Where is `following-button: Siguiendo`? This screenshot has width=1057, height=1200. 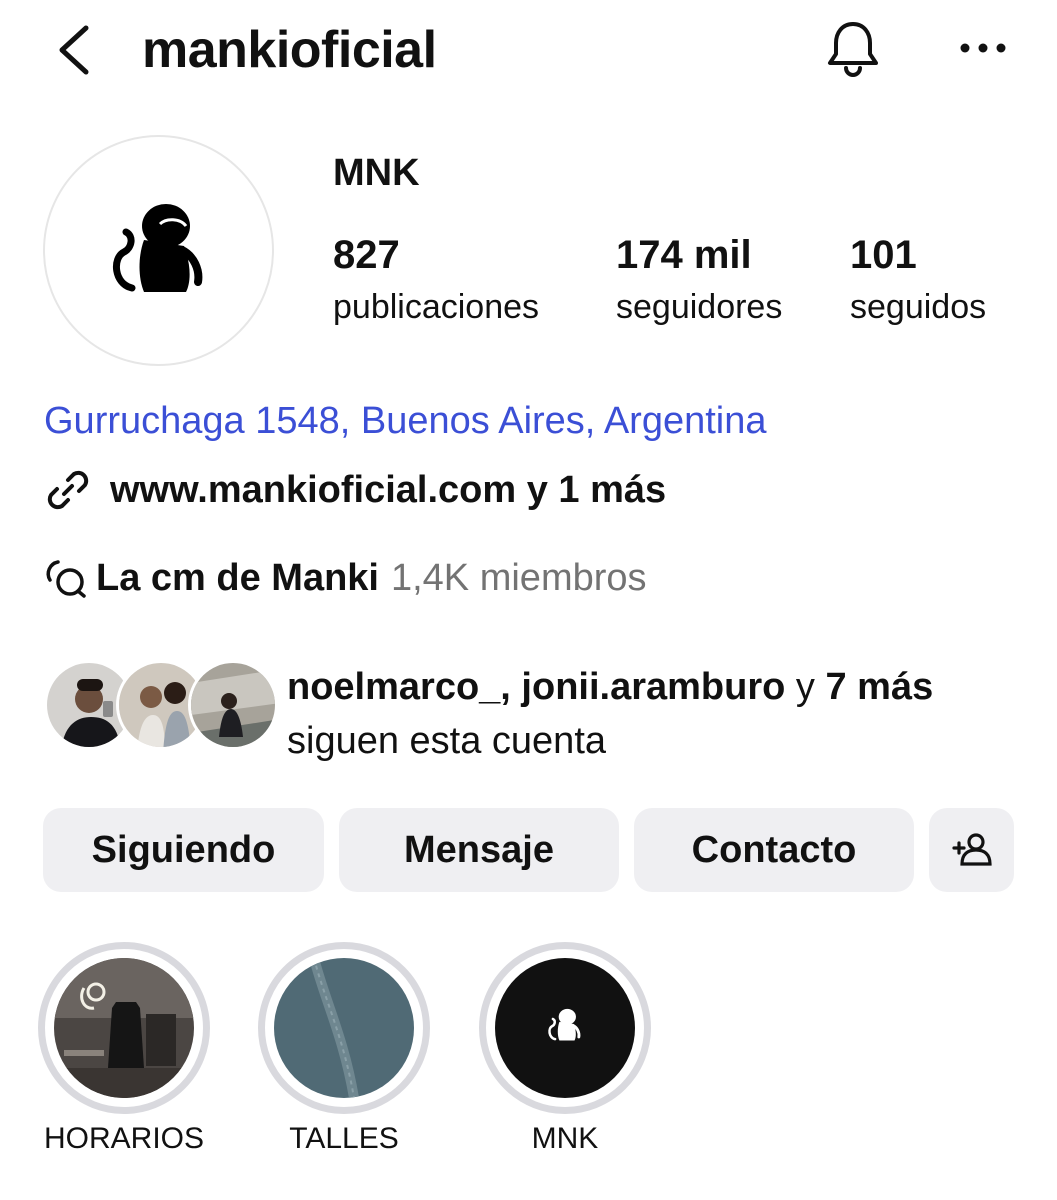 following-button: Siguiendo is located at coordinates (183, 850).